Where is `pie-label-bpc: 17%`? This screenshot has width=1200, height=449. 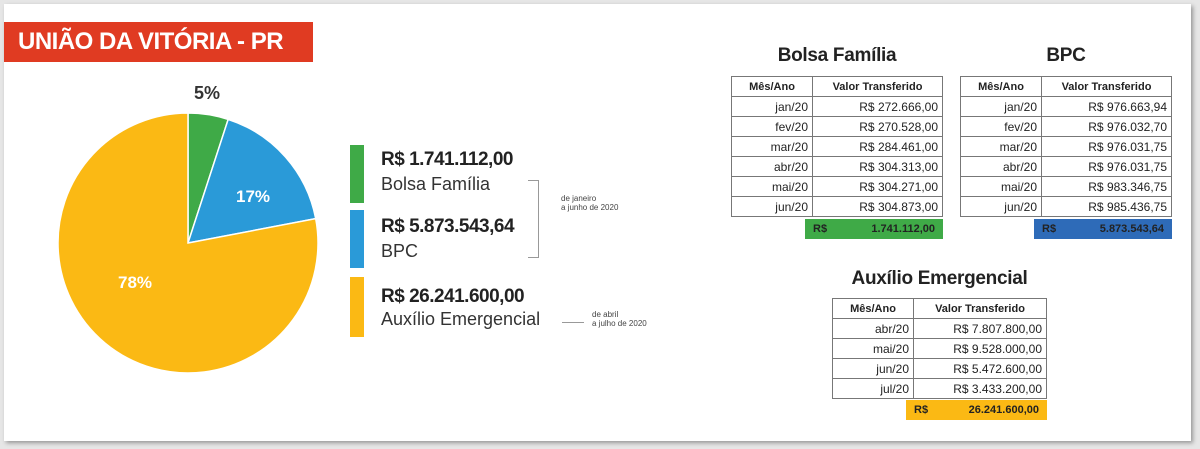 pie-label-bpc: 17% is located at coordinates (253, 196).